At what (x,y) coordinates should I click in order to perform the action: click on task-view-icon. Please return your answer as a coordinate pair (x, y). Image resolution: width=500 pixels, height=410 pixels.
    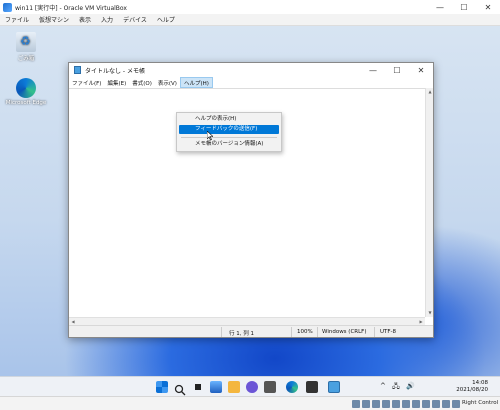
    Looking at the image, I should click on (198, 387).